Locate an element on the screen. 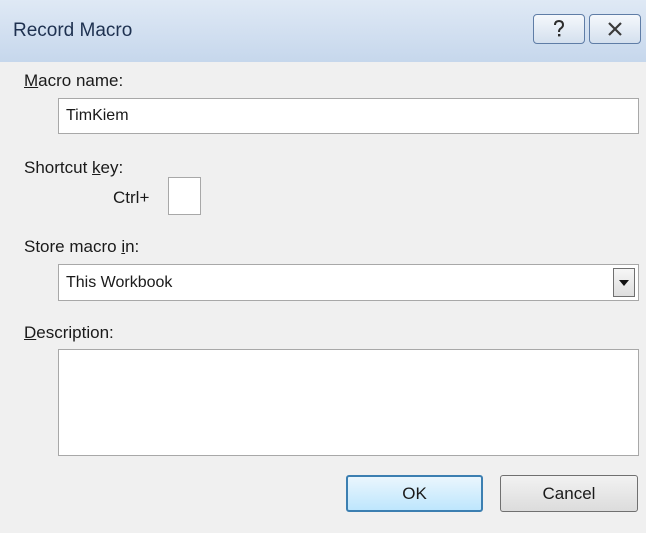 The width and height of the screenshot is (646, 533). shortcut-key-input is located at coordinates (184, 196).